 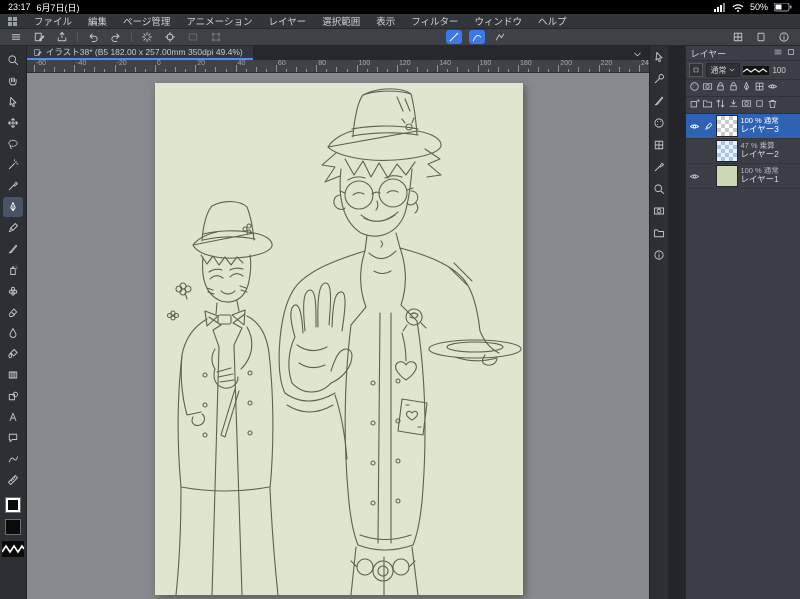 What do you see at coordinates (723, 70) in the screenshot?
I see `blend-mode-select: 通常` at bounding box center [723, 70].